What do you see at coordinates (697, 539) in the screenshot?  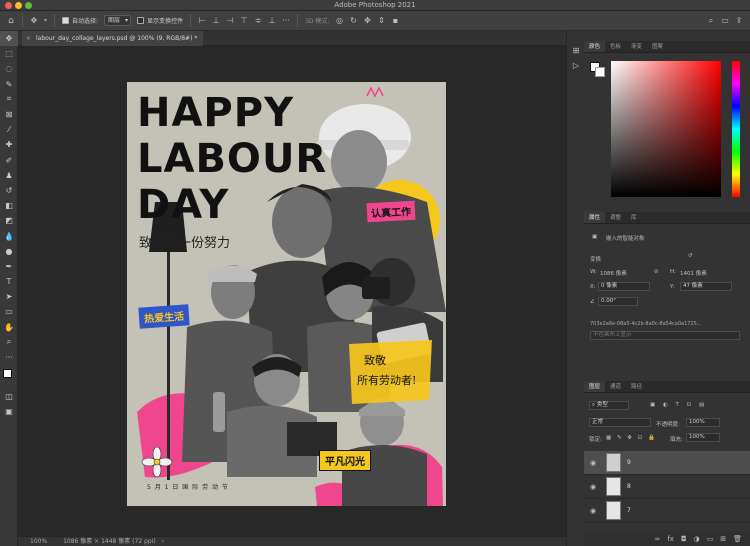 I see `adjustment-layer-icon: ◑` at bounding box center [697, 539].